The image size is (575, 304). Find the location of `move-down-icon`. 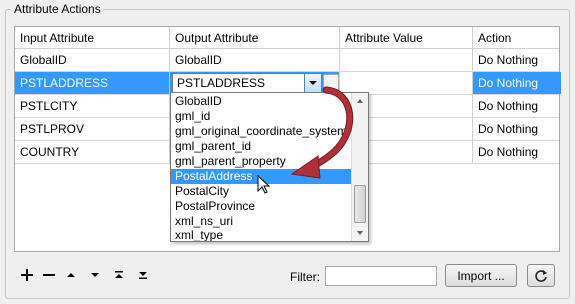

move-down-icon is located at coordinates (95, 275).